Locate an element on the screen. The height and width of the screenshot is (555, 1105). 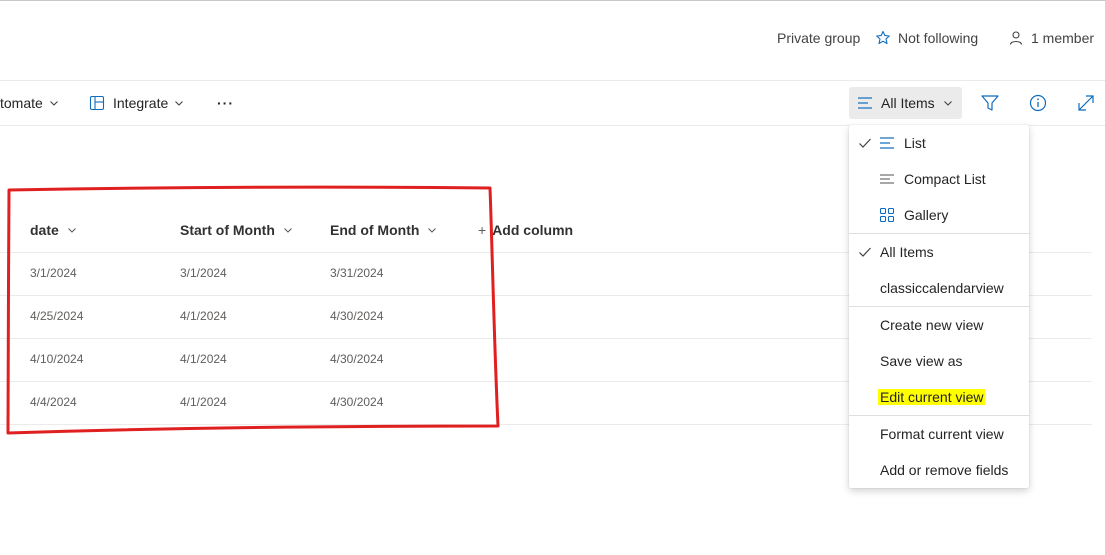
integrate-menu: Integrate is located at coordinates (136, 103).